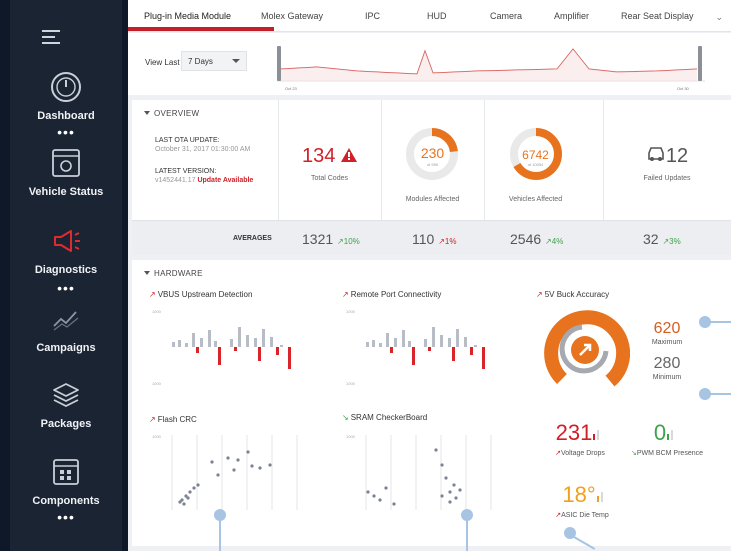 The height and width of the screenshot is (551, 731). What do you see at coordinates (66, 348) in the screenshot?
I see `sidebar-item-label: Campaigns` at bounding box center [66, 348].